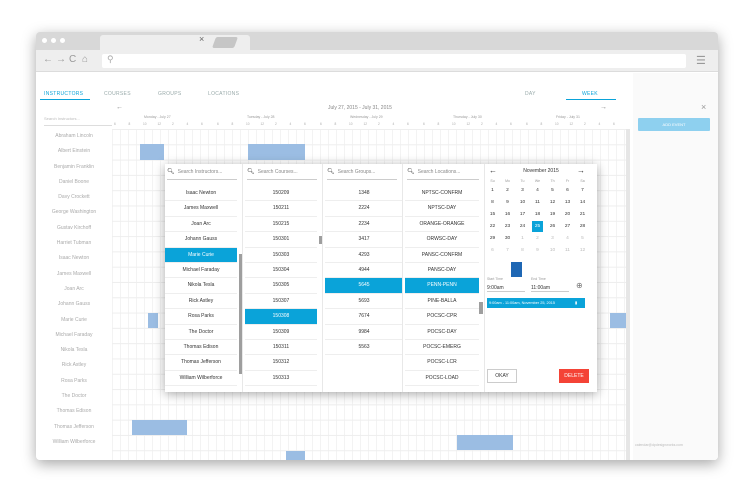 Image resolution: width=750 pixels, height=493 pixels. Describe the element at coordinates (117, 94) in the screenshot. I see `tab-courses: COURSES` at that location.